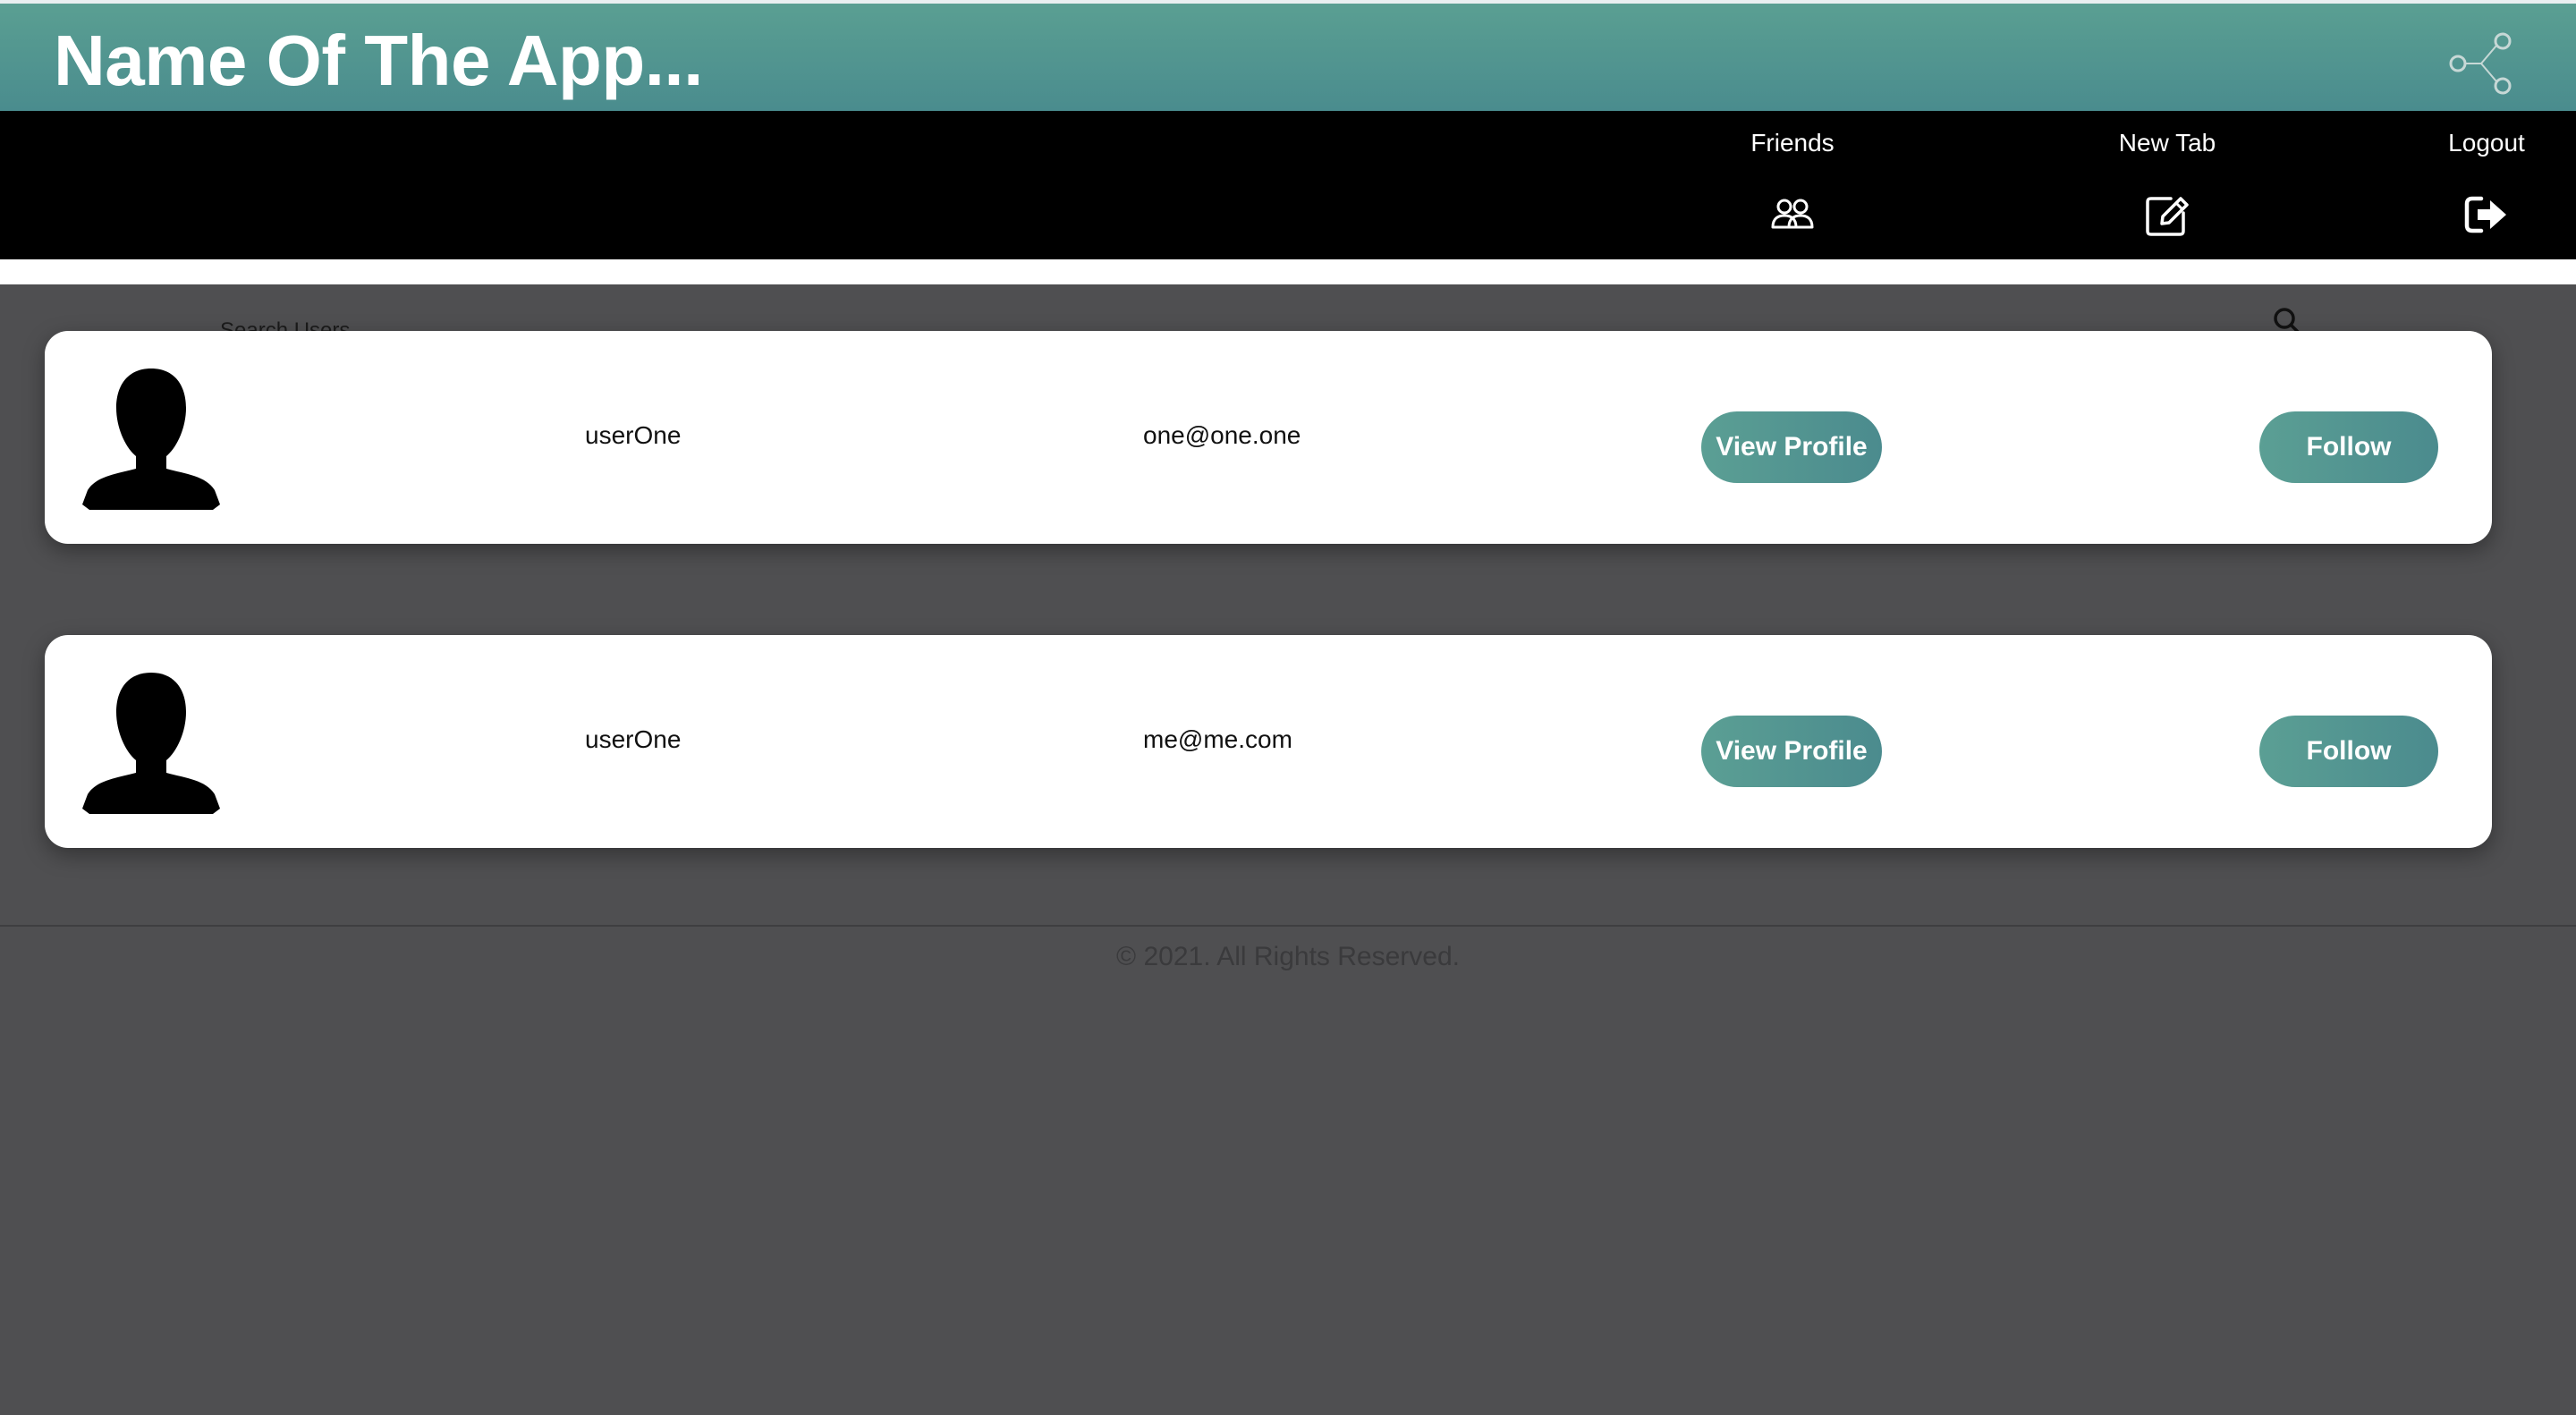  I want to click on share-icon, so click(2481, 64).